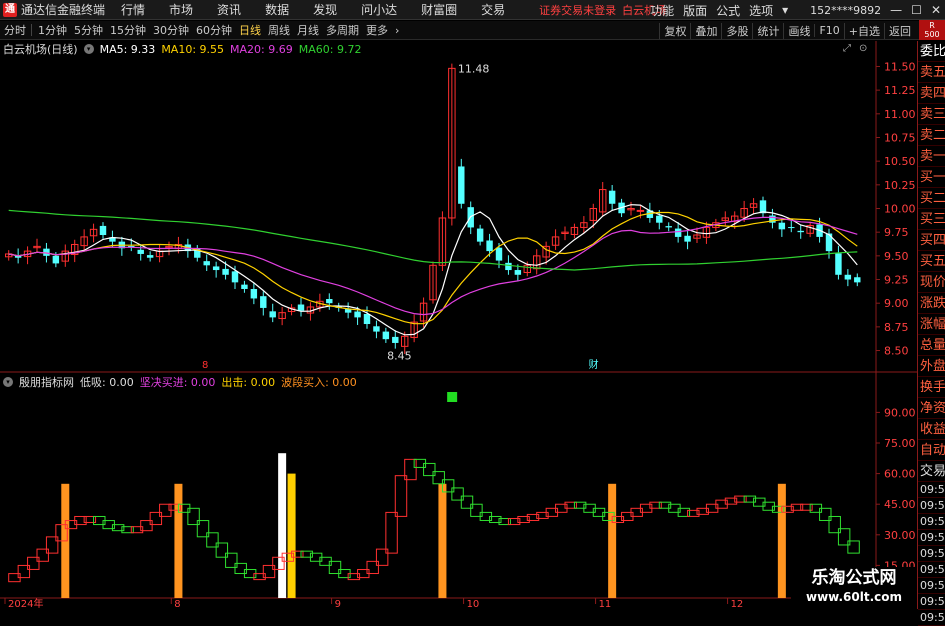 The image size is (945, 626). I want to click on sub-y-tick-label: 90.00, so click(900, 412).